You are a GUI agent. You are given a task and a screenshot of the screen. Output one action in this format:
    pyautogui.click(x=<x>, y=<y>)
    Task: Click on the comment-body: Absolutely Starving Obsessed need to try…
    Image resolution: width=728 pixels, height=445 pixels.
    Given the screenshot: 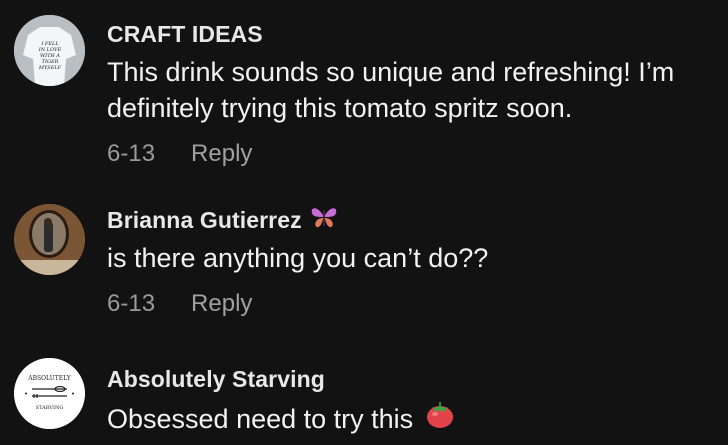 What is the action you would take?
    pyautogui.click(x=413, y=401)
    